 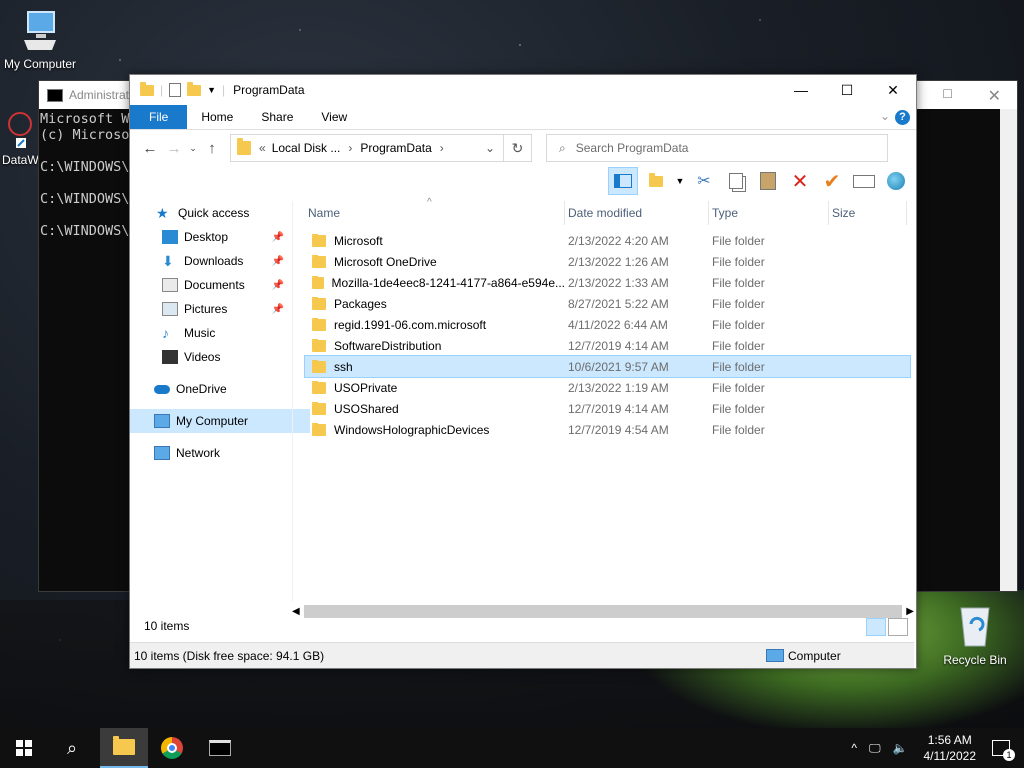 I want to click on item-count: 10 items, so click(x=167, y=626).